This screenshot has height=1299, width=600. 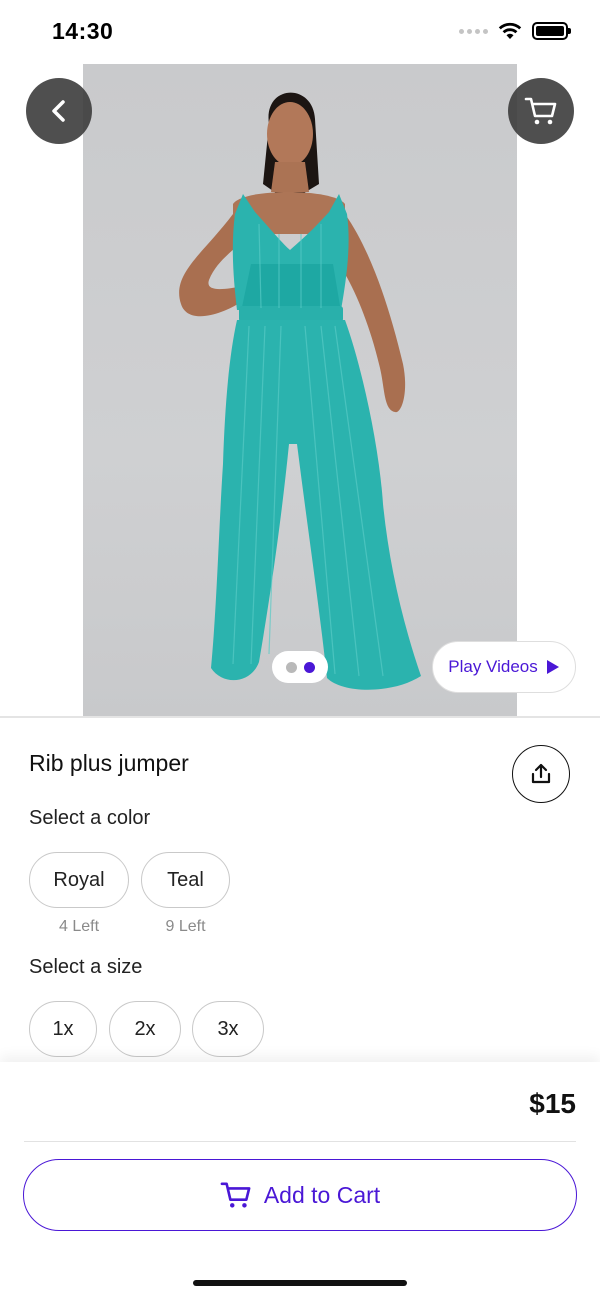 What do you see at coordinates (510, 30) in the screenshot?
I see `wifi-icon` at bounding box center [510, 30].